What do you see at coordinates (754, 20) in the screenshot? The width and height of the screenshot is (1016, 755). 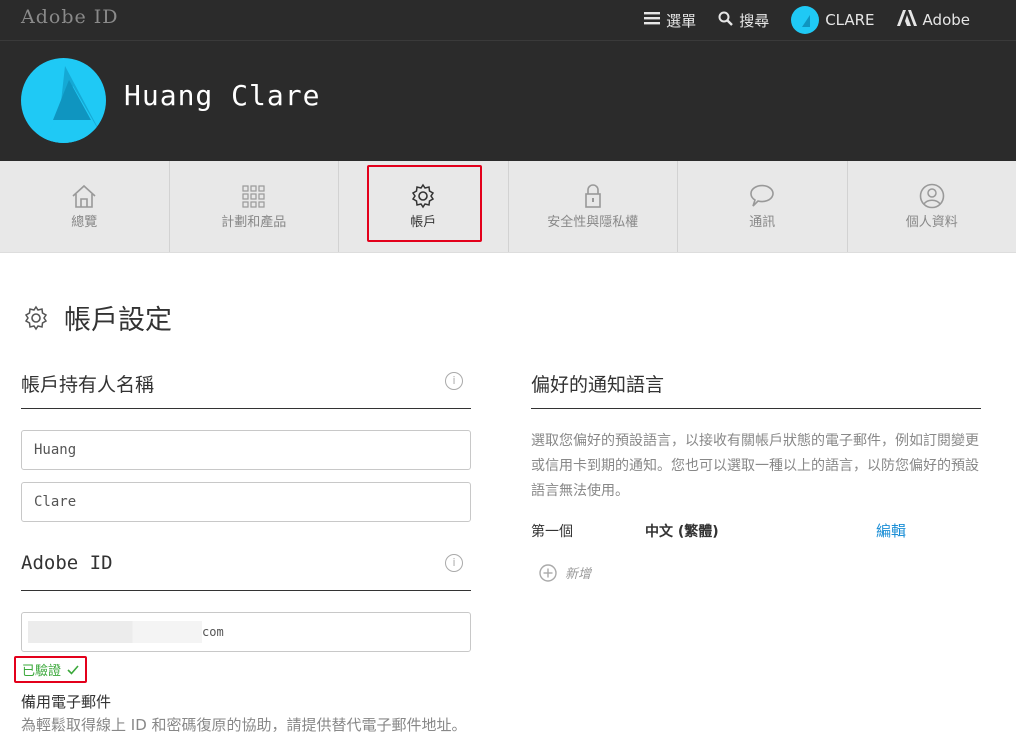 I see `search-label: 搜尋` at bounding box center [754, 20].